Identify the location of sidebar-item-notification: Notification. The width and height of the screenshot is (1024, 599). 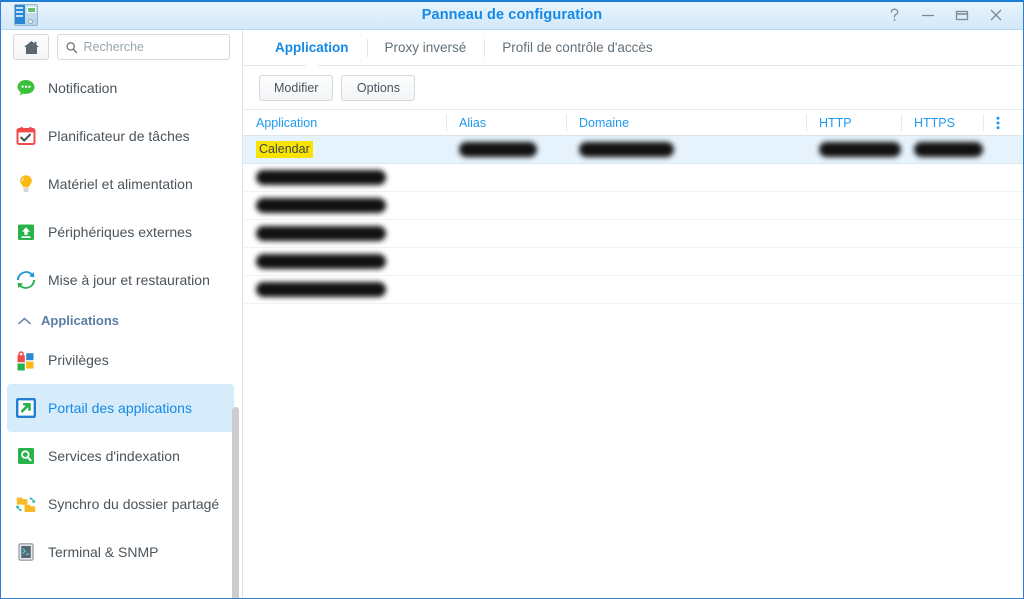
(121, 88).